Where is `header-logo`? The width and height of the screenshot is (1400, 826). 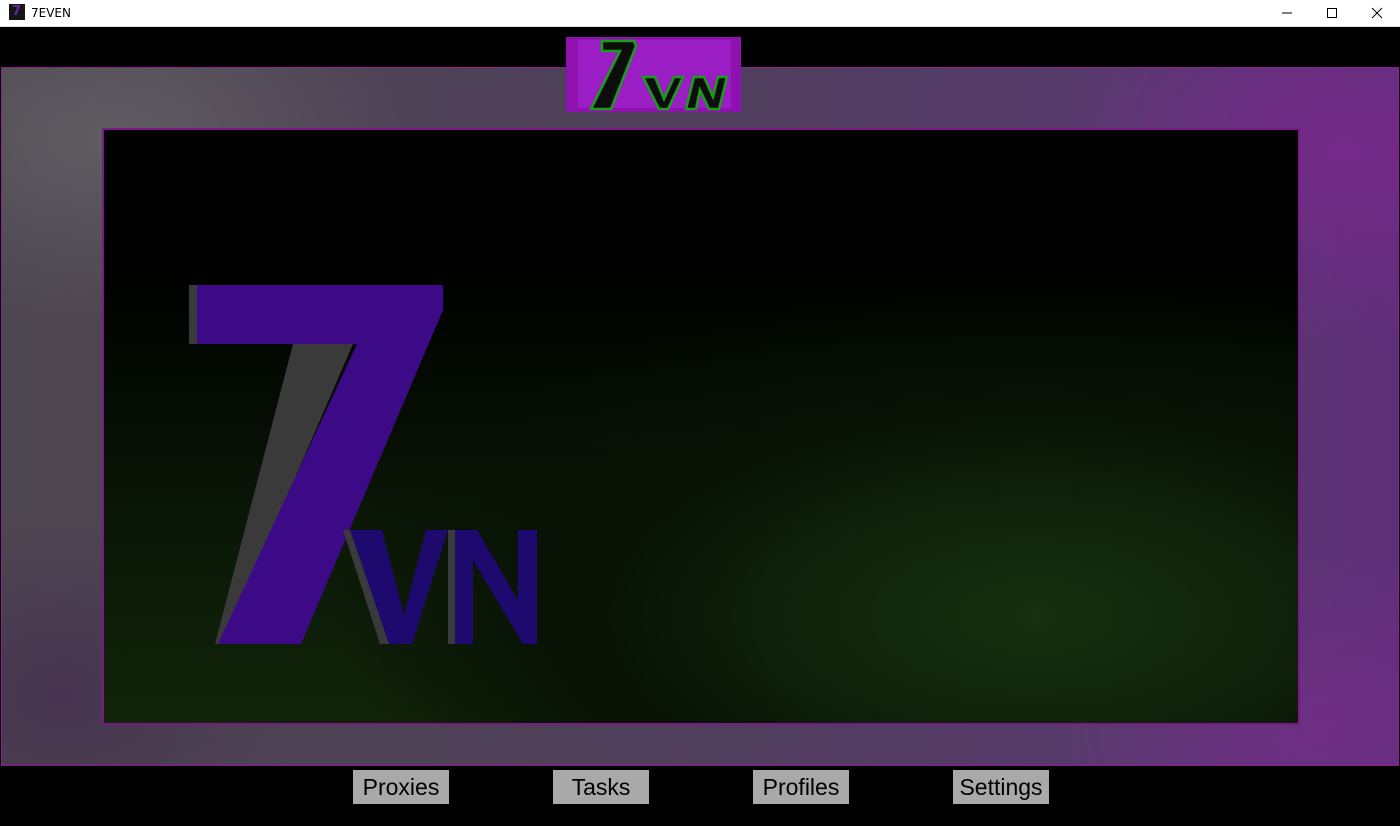 header-logo is located at coordinates (653, 74).